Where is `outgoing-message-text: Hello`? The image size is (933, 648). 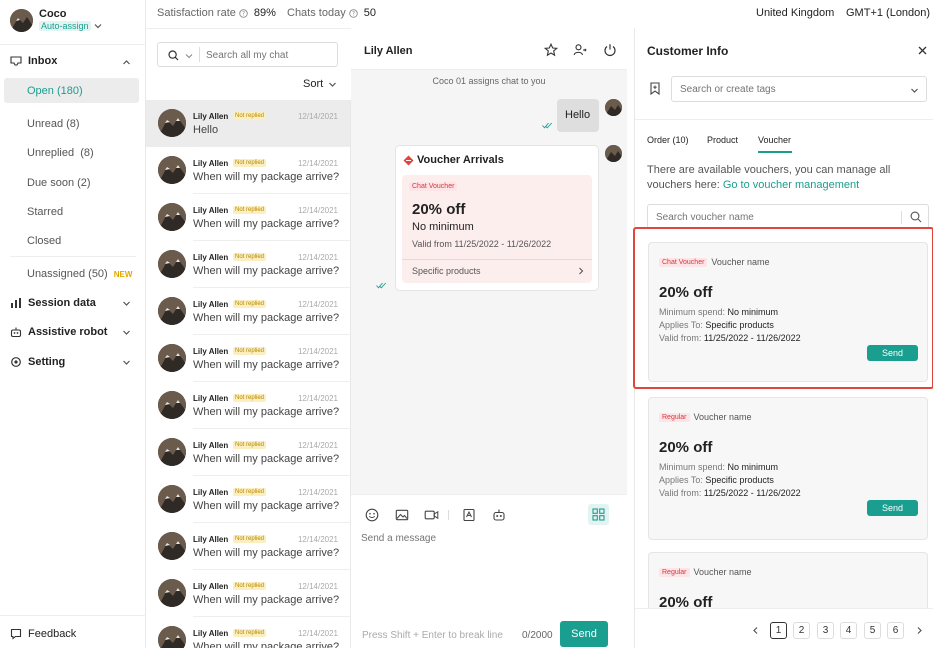 outgoing-message-text: Hello is located at coordinates (578, 115).